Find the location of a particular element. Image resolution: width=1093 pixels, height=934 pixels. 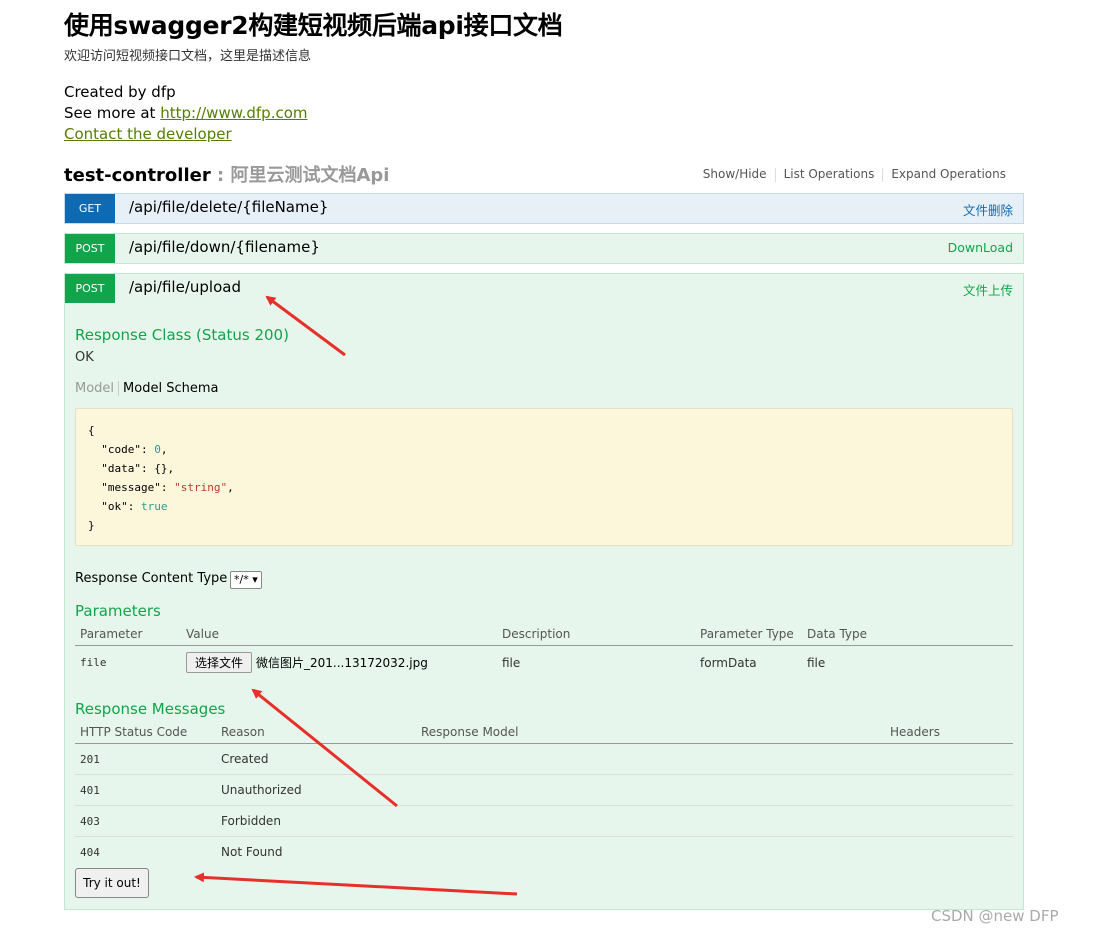

arrow-to-upload-path is located at coordinates (305, 326).